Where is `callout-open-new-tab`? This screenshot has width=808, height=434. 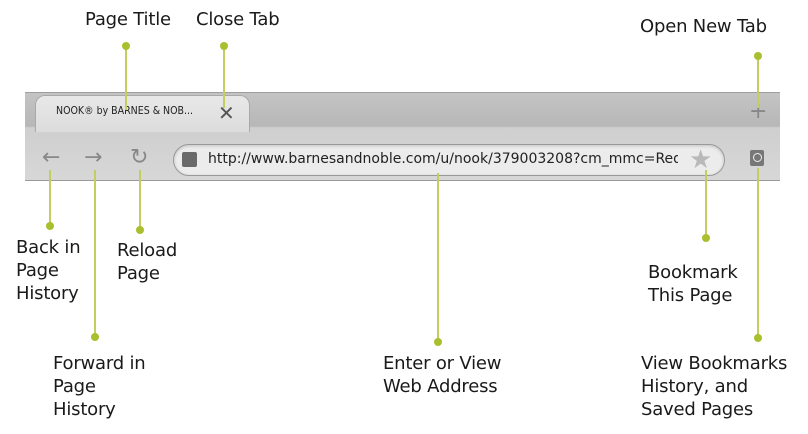
callout-open-new-tab is located at coordinates (758, 80).